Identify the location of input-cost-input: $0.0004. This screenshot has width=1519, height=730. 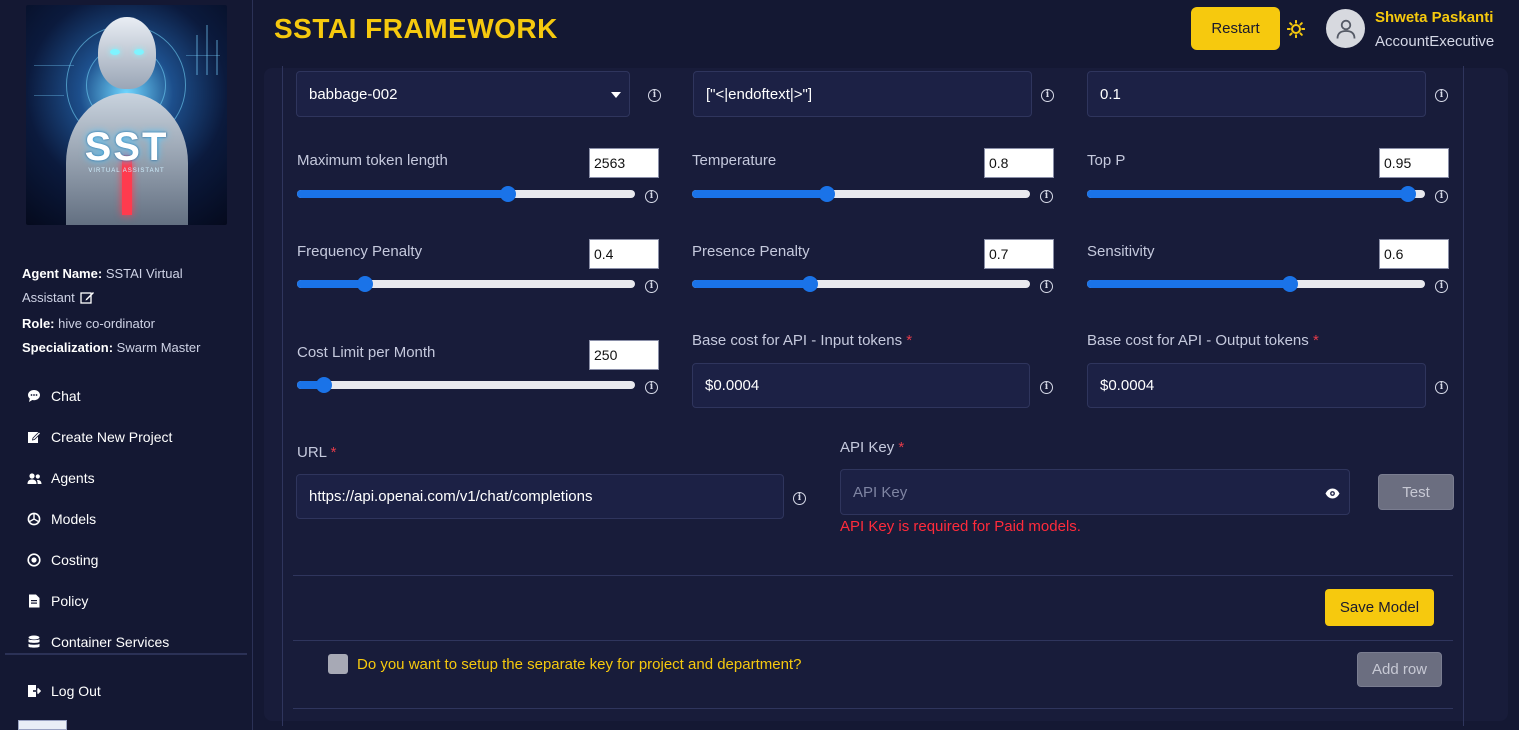
(861, 385).